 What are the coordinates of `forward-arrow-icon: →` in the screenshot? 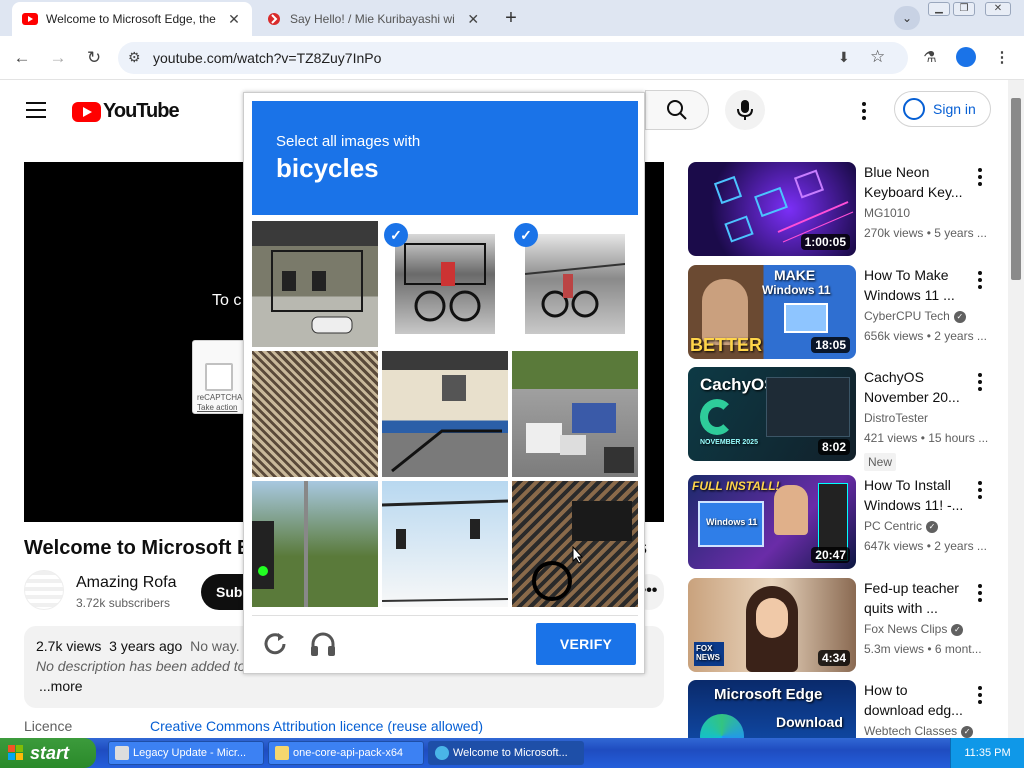 It's located at (58, 58).